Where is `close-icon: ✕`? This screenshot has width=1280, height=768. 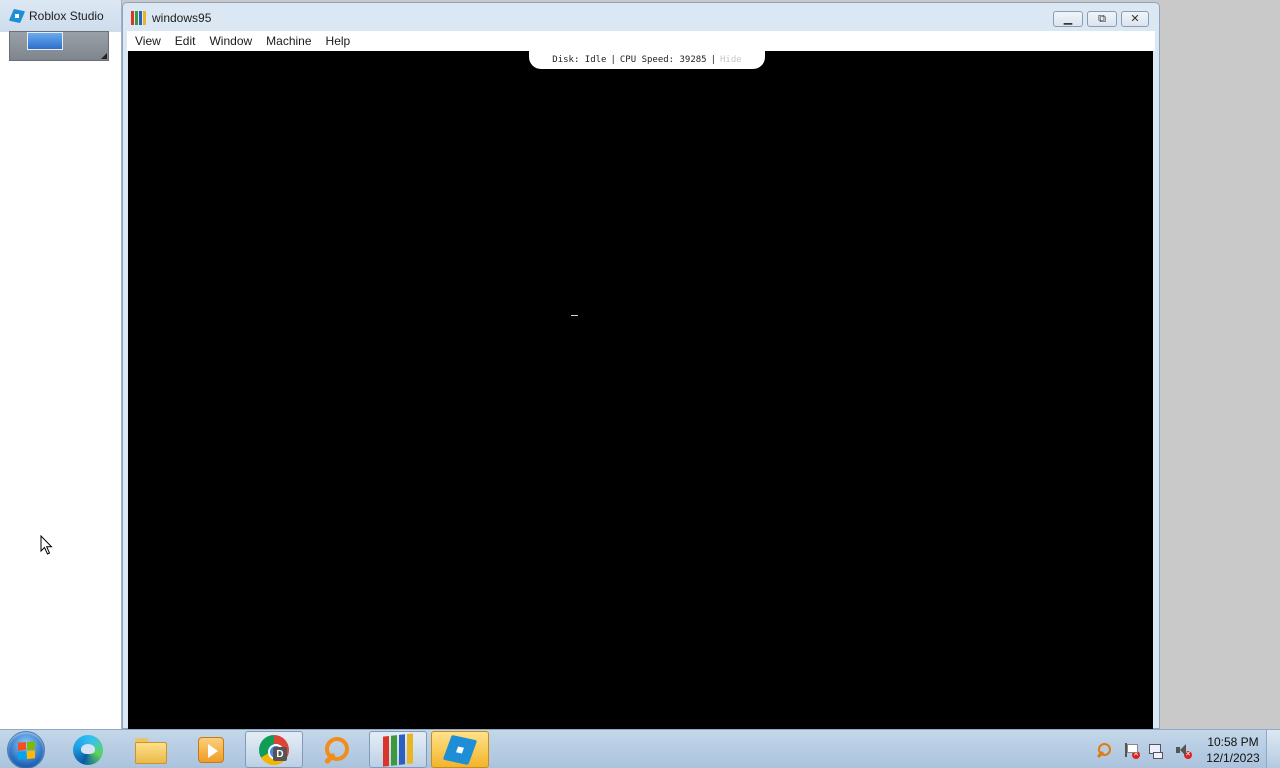 close-icon: ✕ is located at coordinates (1135, 18).